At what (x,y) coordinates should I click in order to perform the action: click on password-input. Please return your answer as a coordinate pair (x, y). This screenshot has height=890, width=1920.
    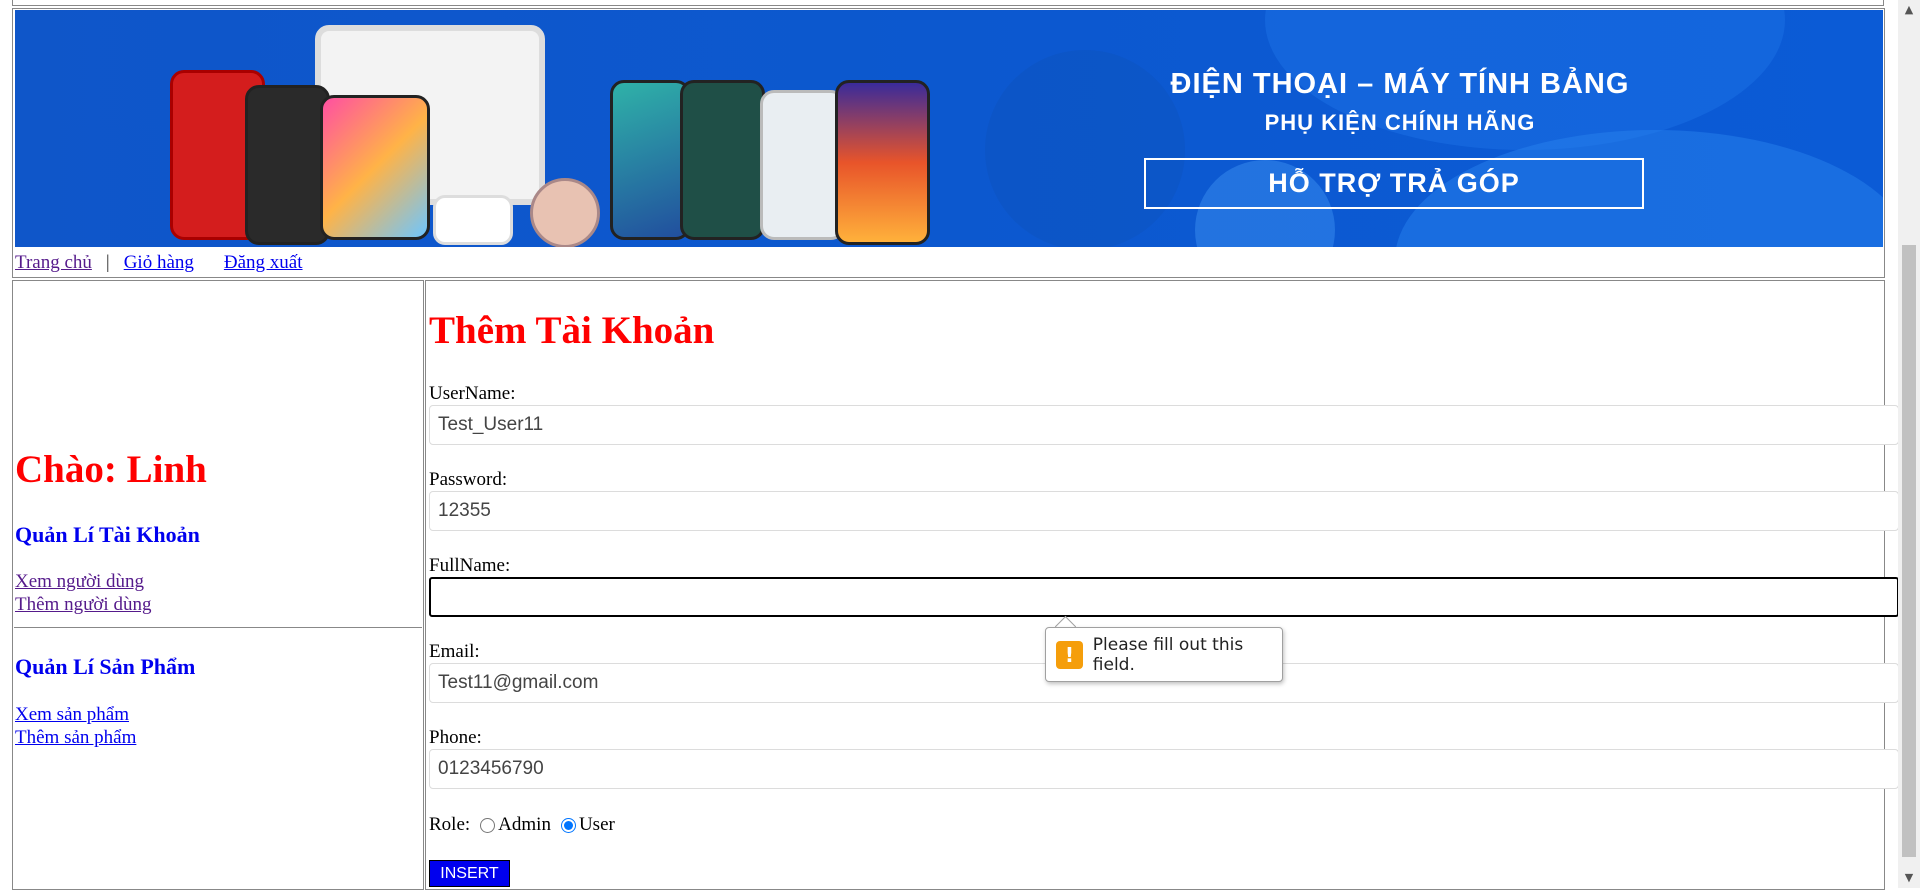
    Looking at the image, I should click on (1164, 511).